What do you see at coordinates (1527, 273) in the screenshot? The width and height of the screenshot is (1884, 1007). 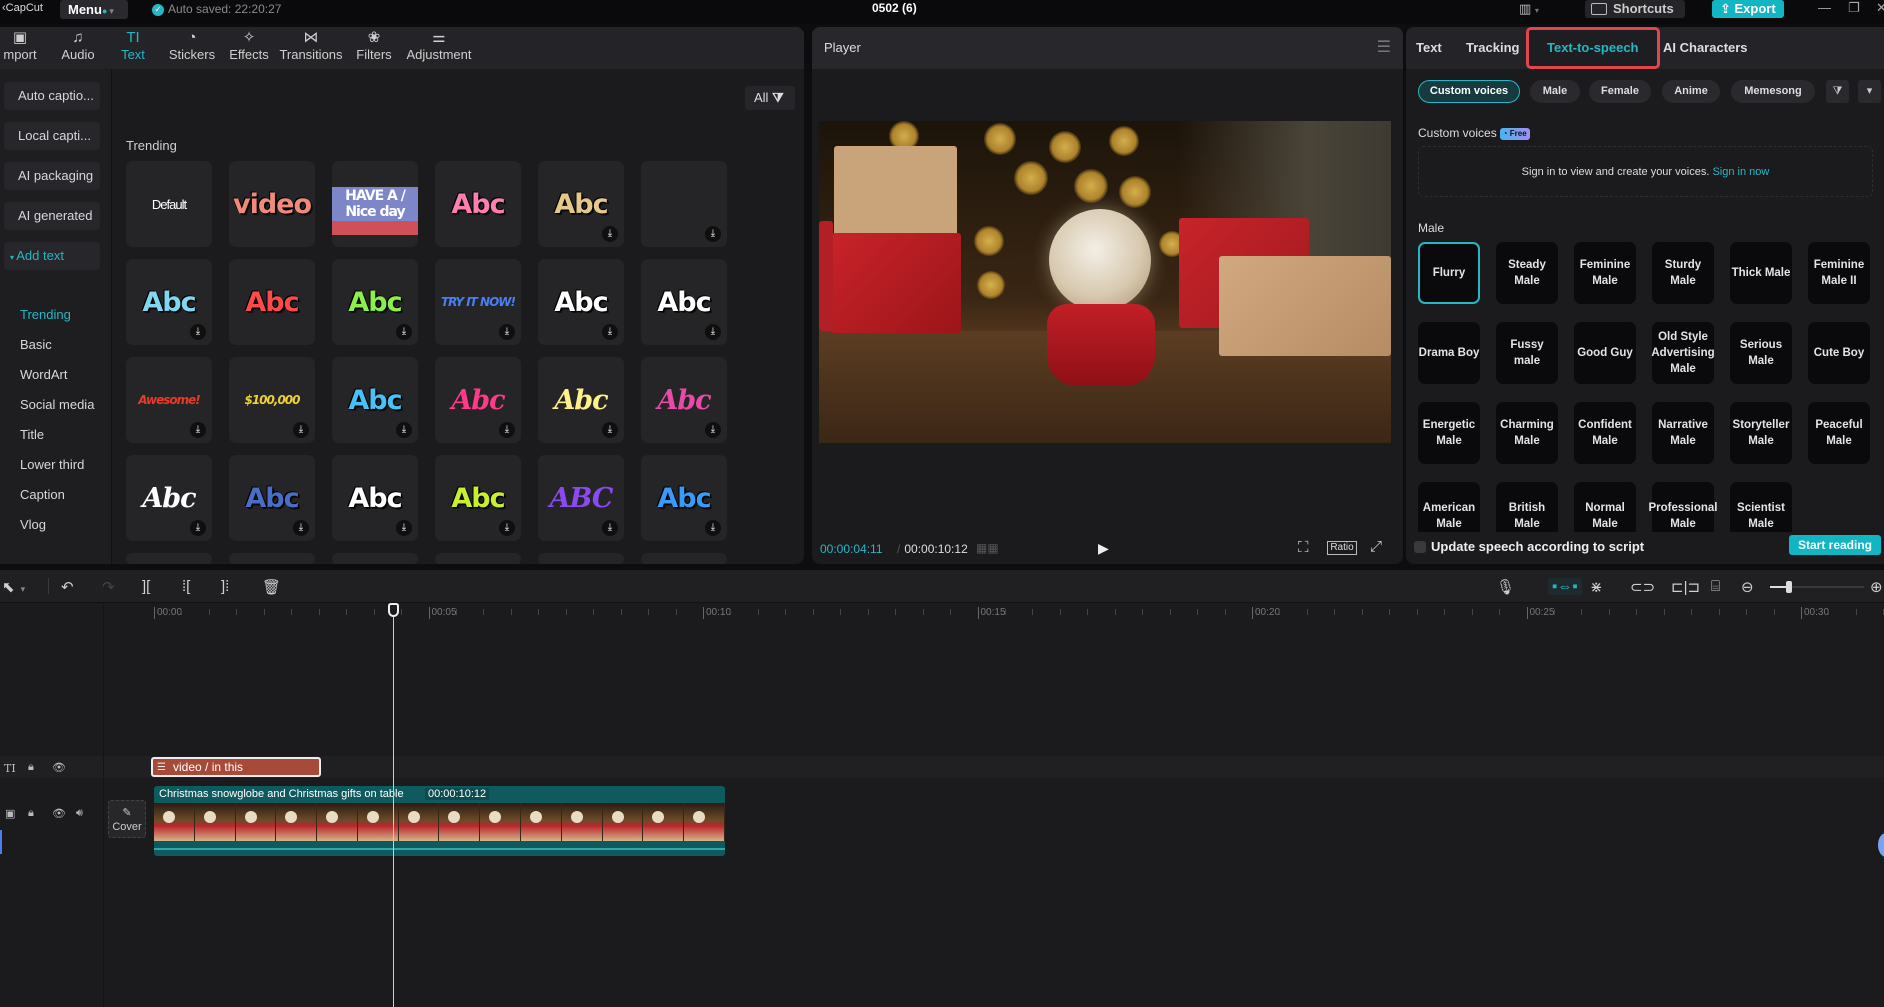 I see `voice-option: Steady Male` at bounding box center [1527, 273].